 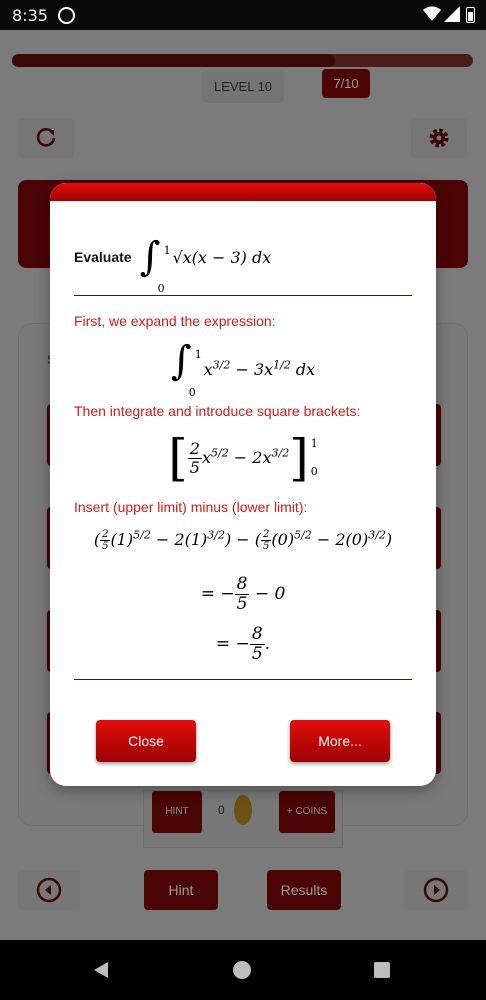 What do you see at coordinates (177, 812) in the screenshot?
I see `hint-small-button: HINT` at bounding box center [177, 812].